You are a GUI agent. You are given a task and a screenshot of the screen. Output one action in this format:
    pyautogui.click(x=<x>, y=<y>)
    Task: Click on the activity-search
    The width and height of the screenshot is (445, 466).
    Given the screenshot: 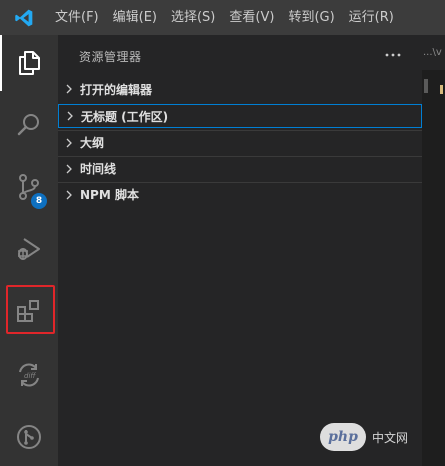 What is the action you would take?
    pyautogui.click(x=29, y=125)
    